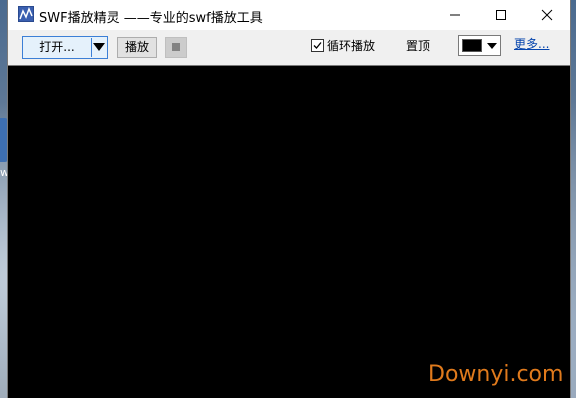 This screenshot has width=576, height=398. I want to click on loop-checkbox-group: 循环播放, so click(343, 45).